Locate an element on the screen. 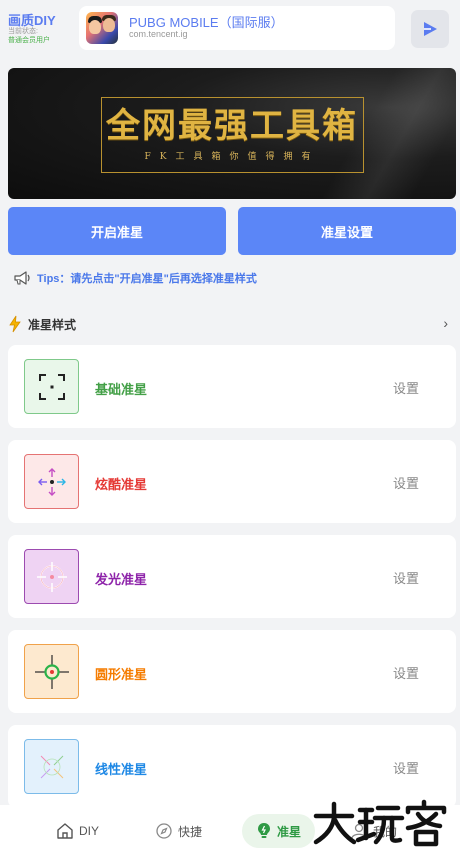 The height and width of the screenshot is (854, 460). launch-game-button is located at coordinates (430, 29).